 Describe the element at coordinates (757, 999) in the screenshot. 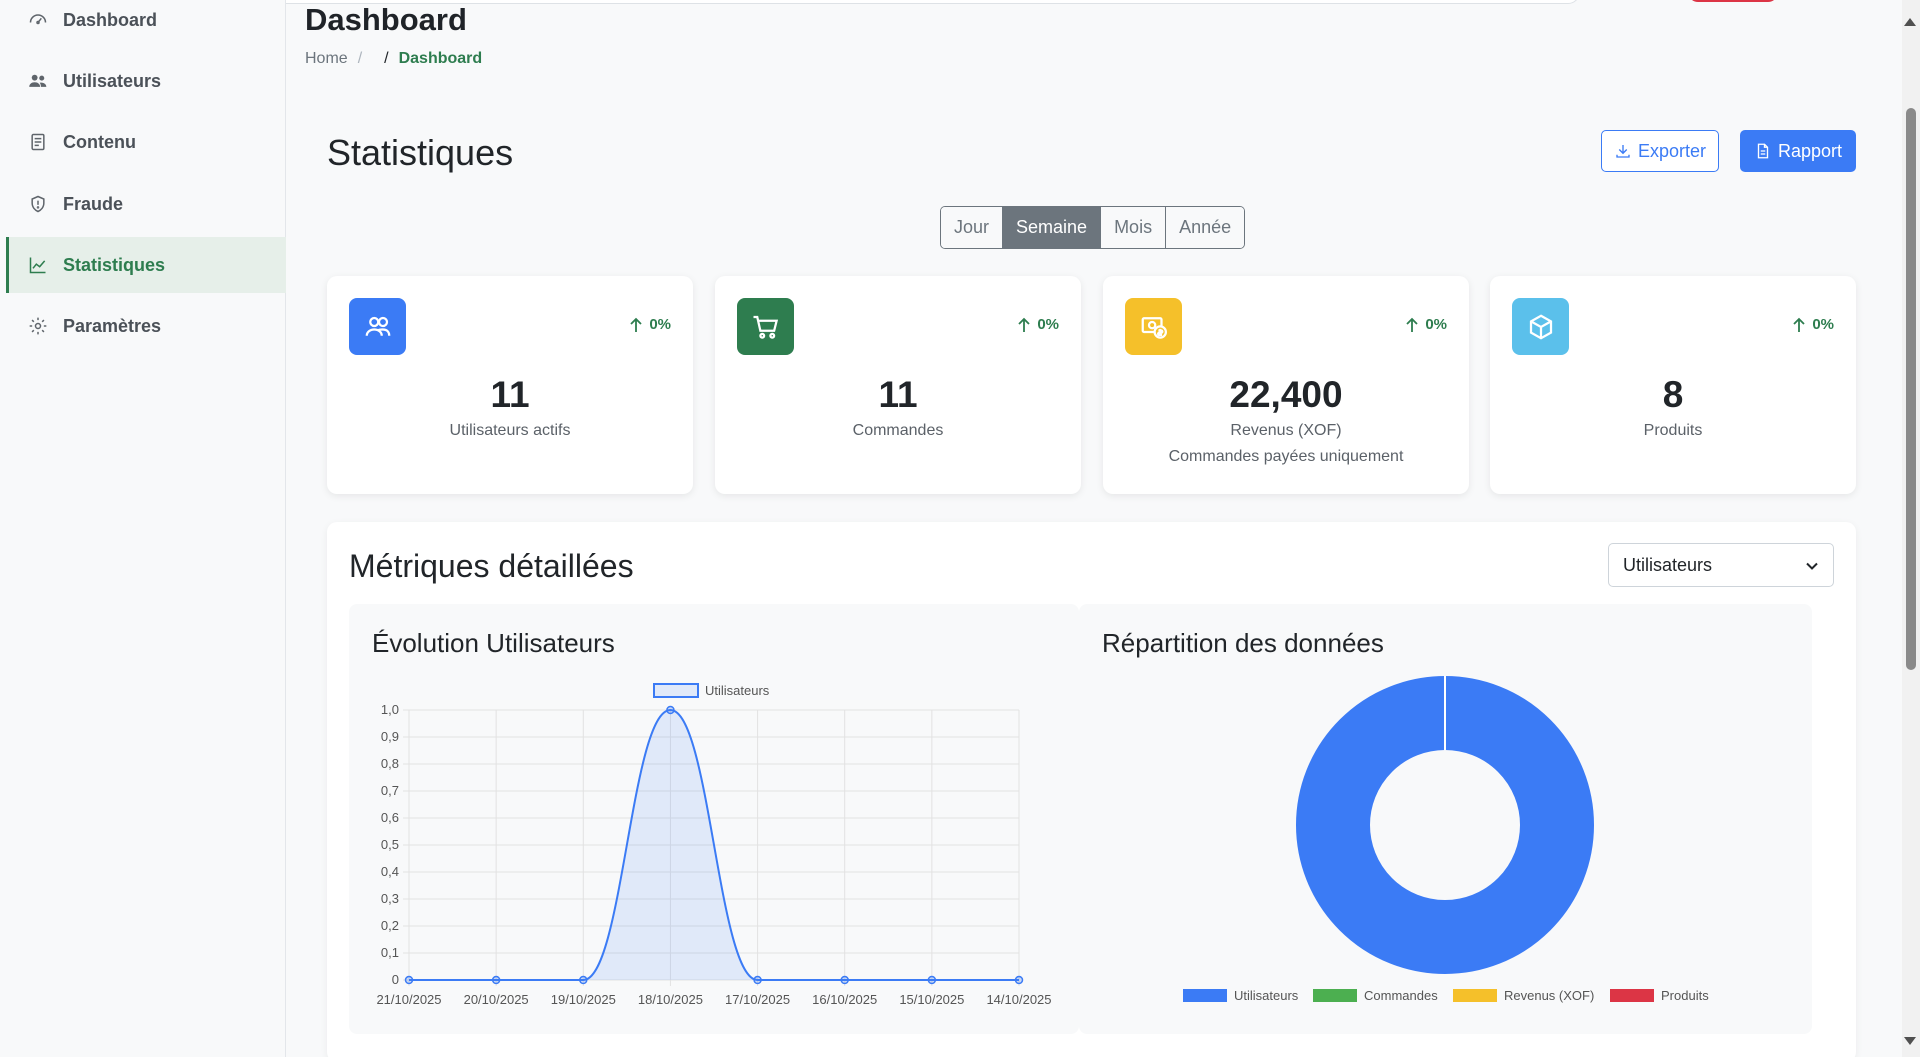

I see `x-tick-label: 17/10/2025` at that location.